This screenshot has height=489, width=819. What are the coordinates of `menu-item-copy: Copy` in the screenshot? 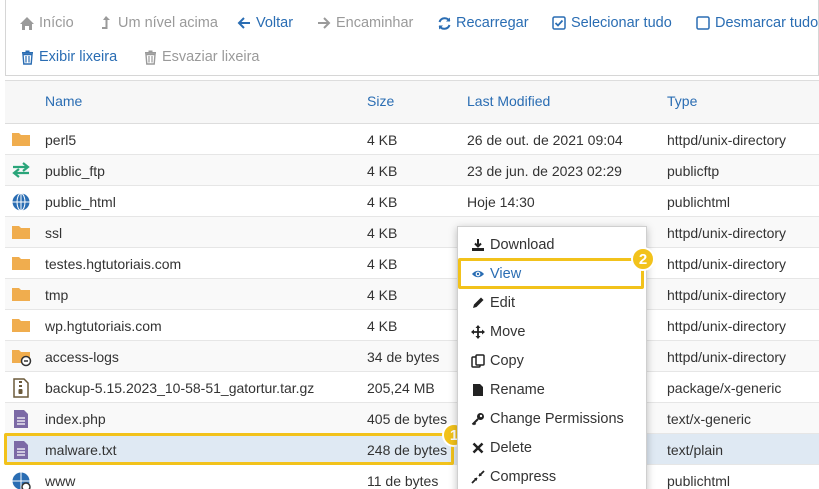 It's located at (497, 361).